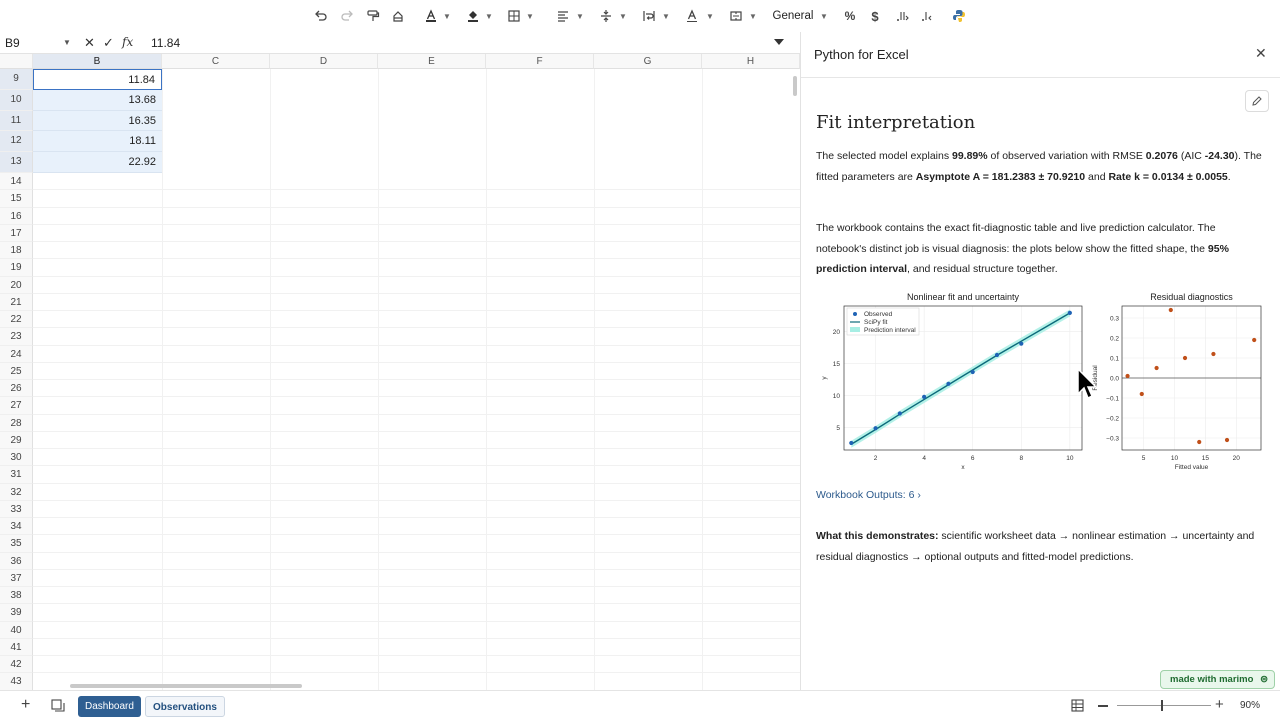 This screenshot has width=1280, height=720. What do you see at coordinates (1237, 458) in the screenshot?
I see `x-tick-label: 20` at bounding box center [1237, 458].